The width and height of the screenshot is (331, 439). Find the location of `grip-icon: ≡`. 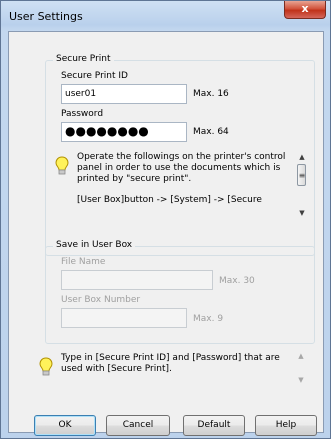

grip-icon: ≡ is located at coordinates (302, 175).